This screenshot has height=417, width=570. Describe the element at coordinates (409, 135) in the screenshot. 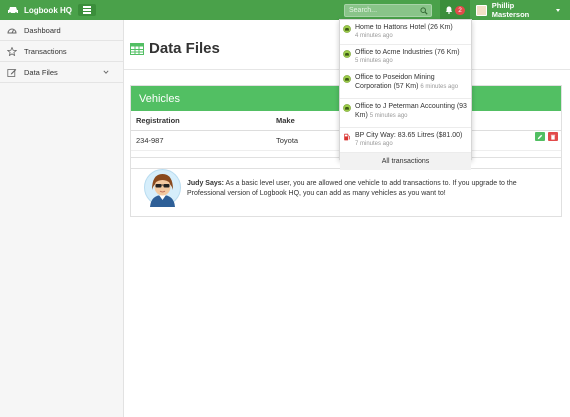

I see `transaction-title: BP City Way: 83.65 Litres ($81.00)` at that location.